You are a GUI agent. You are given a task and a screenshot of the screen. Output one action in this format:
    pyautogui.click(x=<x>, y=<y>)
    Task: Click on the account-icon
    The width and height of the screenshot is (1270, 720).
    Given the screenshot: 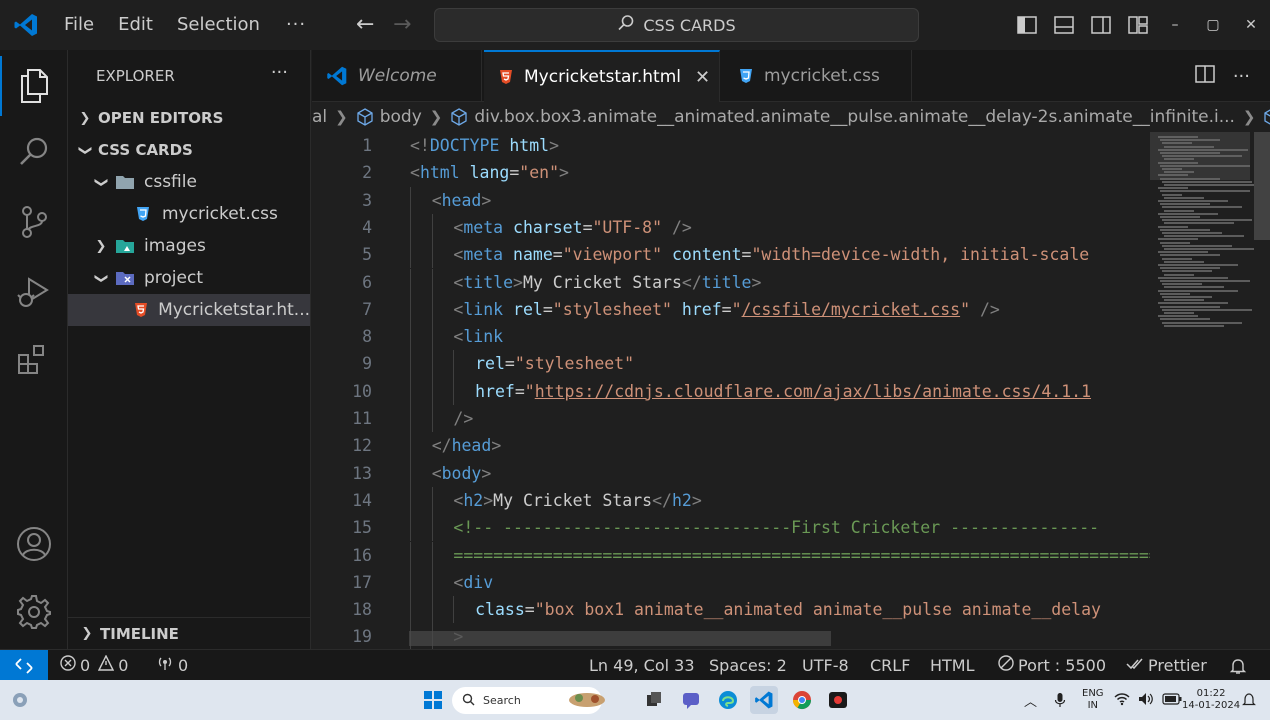 What is the action you would take?
    pyautogui.click(x=34, y=544)
    